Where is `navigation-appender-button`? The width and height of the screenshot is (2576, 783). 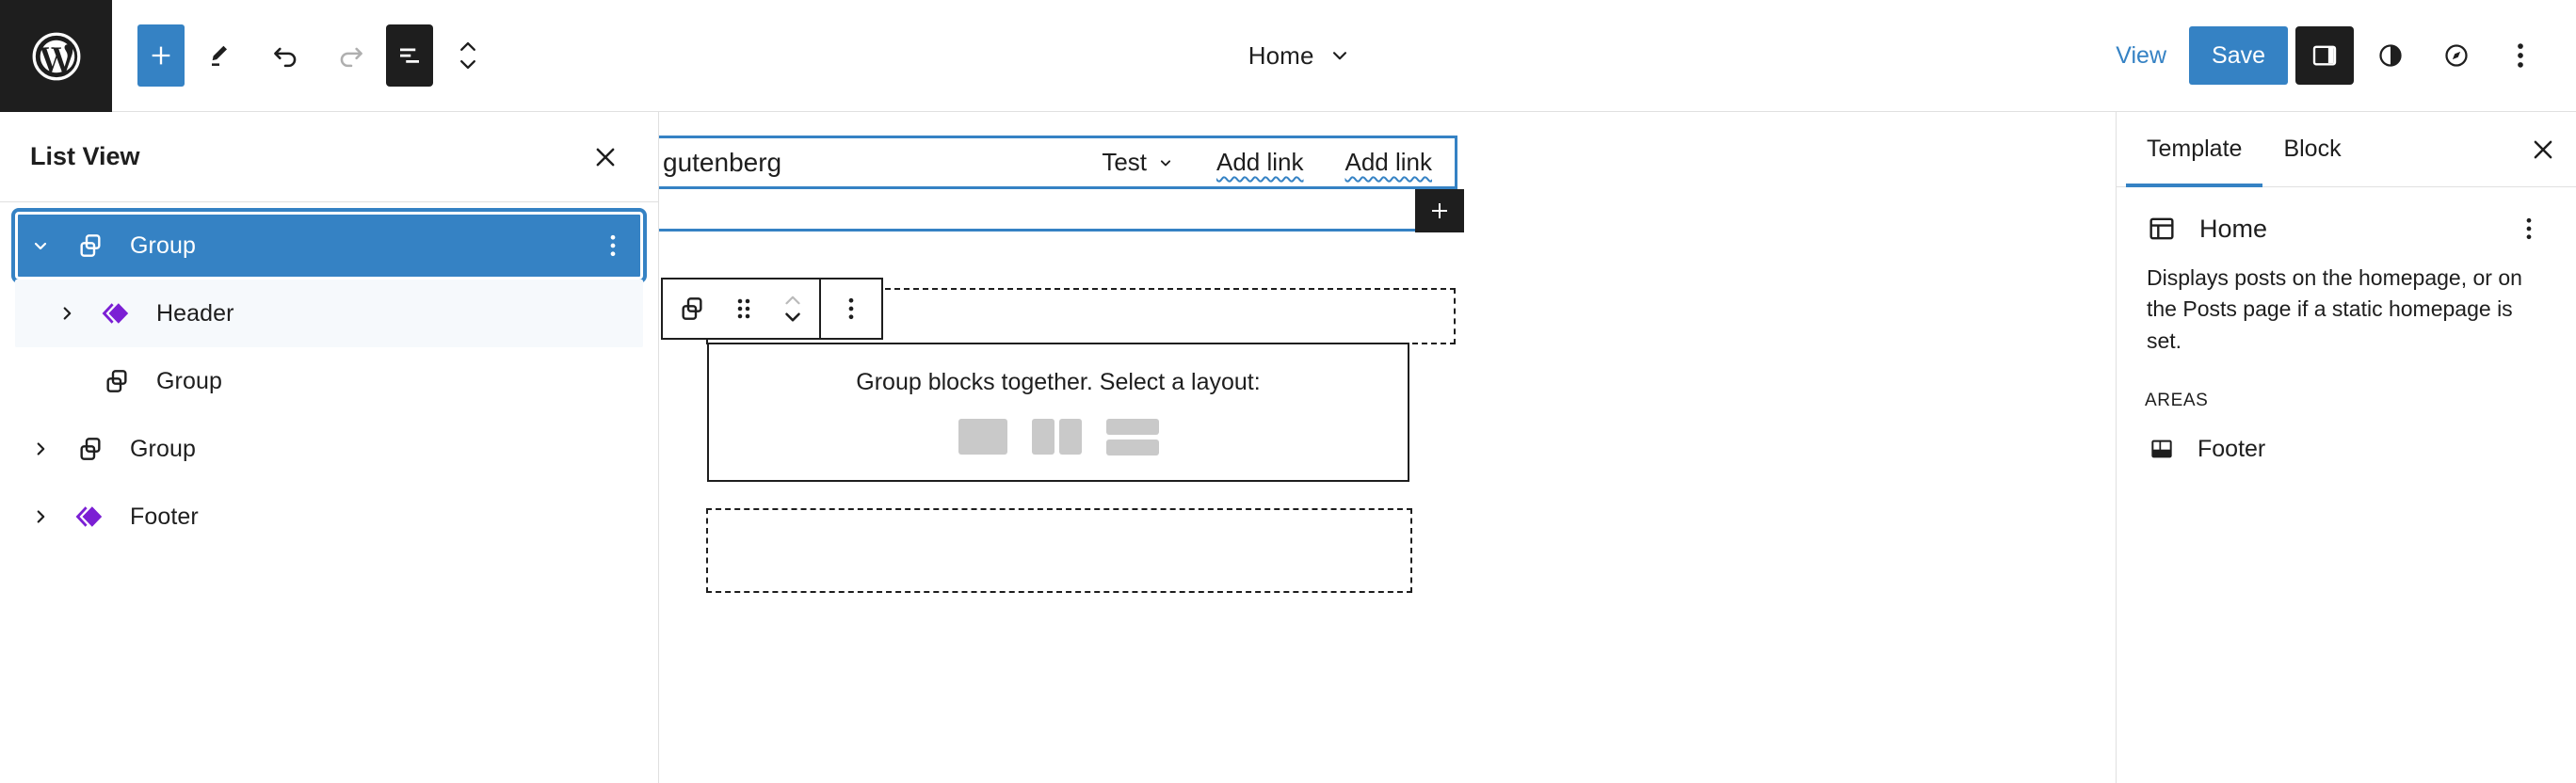 navigation-appender-button is located at coordinates (1439, 211).